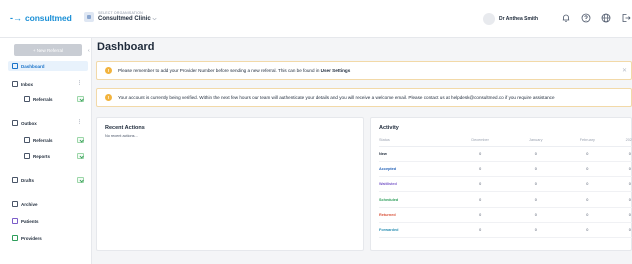 The image size is (632, 264). Describe the element at coordinates (48, 66) in the screenshot. I see `sidebar-item-dashboard: Dashboard` at that location.